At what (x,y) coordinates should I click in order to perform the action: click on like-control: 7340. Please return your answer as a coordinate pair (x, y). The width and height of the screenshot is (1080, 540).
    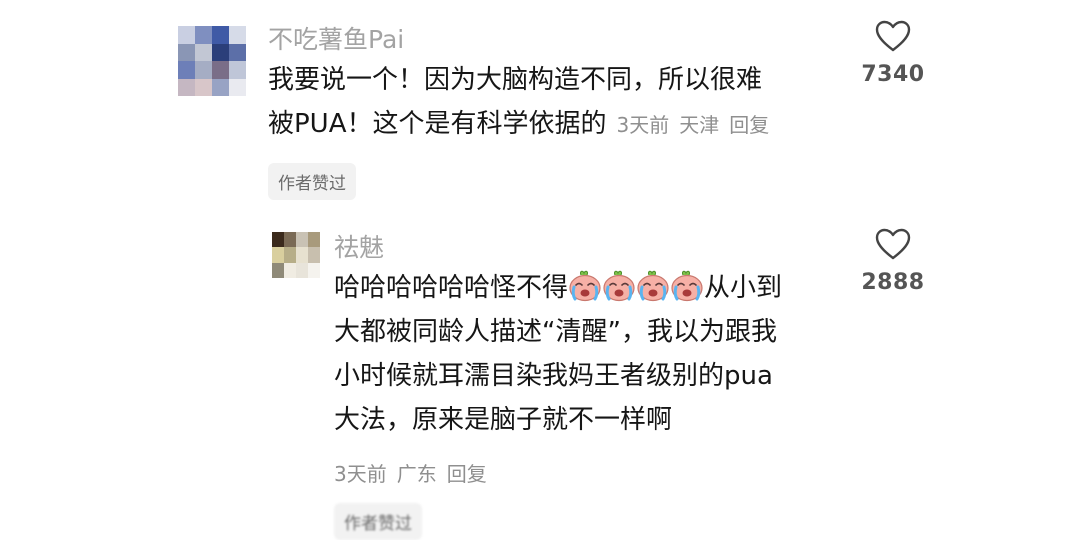
    Looking at the image, I should click on (893, 53).